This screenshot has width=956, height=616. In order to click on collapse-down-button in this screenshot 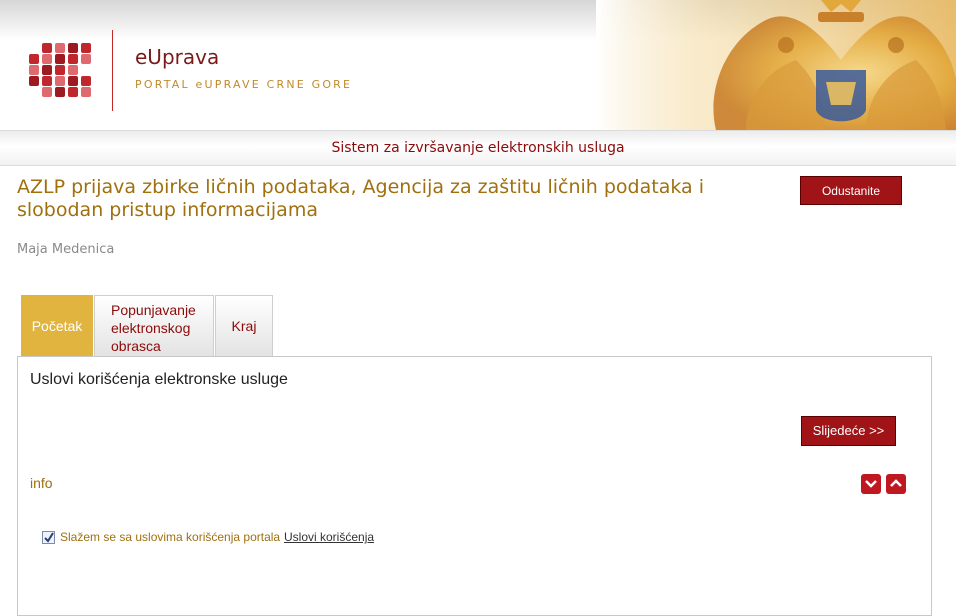, I will do `click(871, 484)`.